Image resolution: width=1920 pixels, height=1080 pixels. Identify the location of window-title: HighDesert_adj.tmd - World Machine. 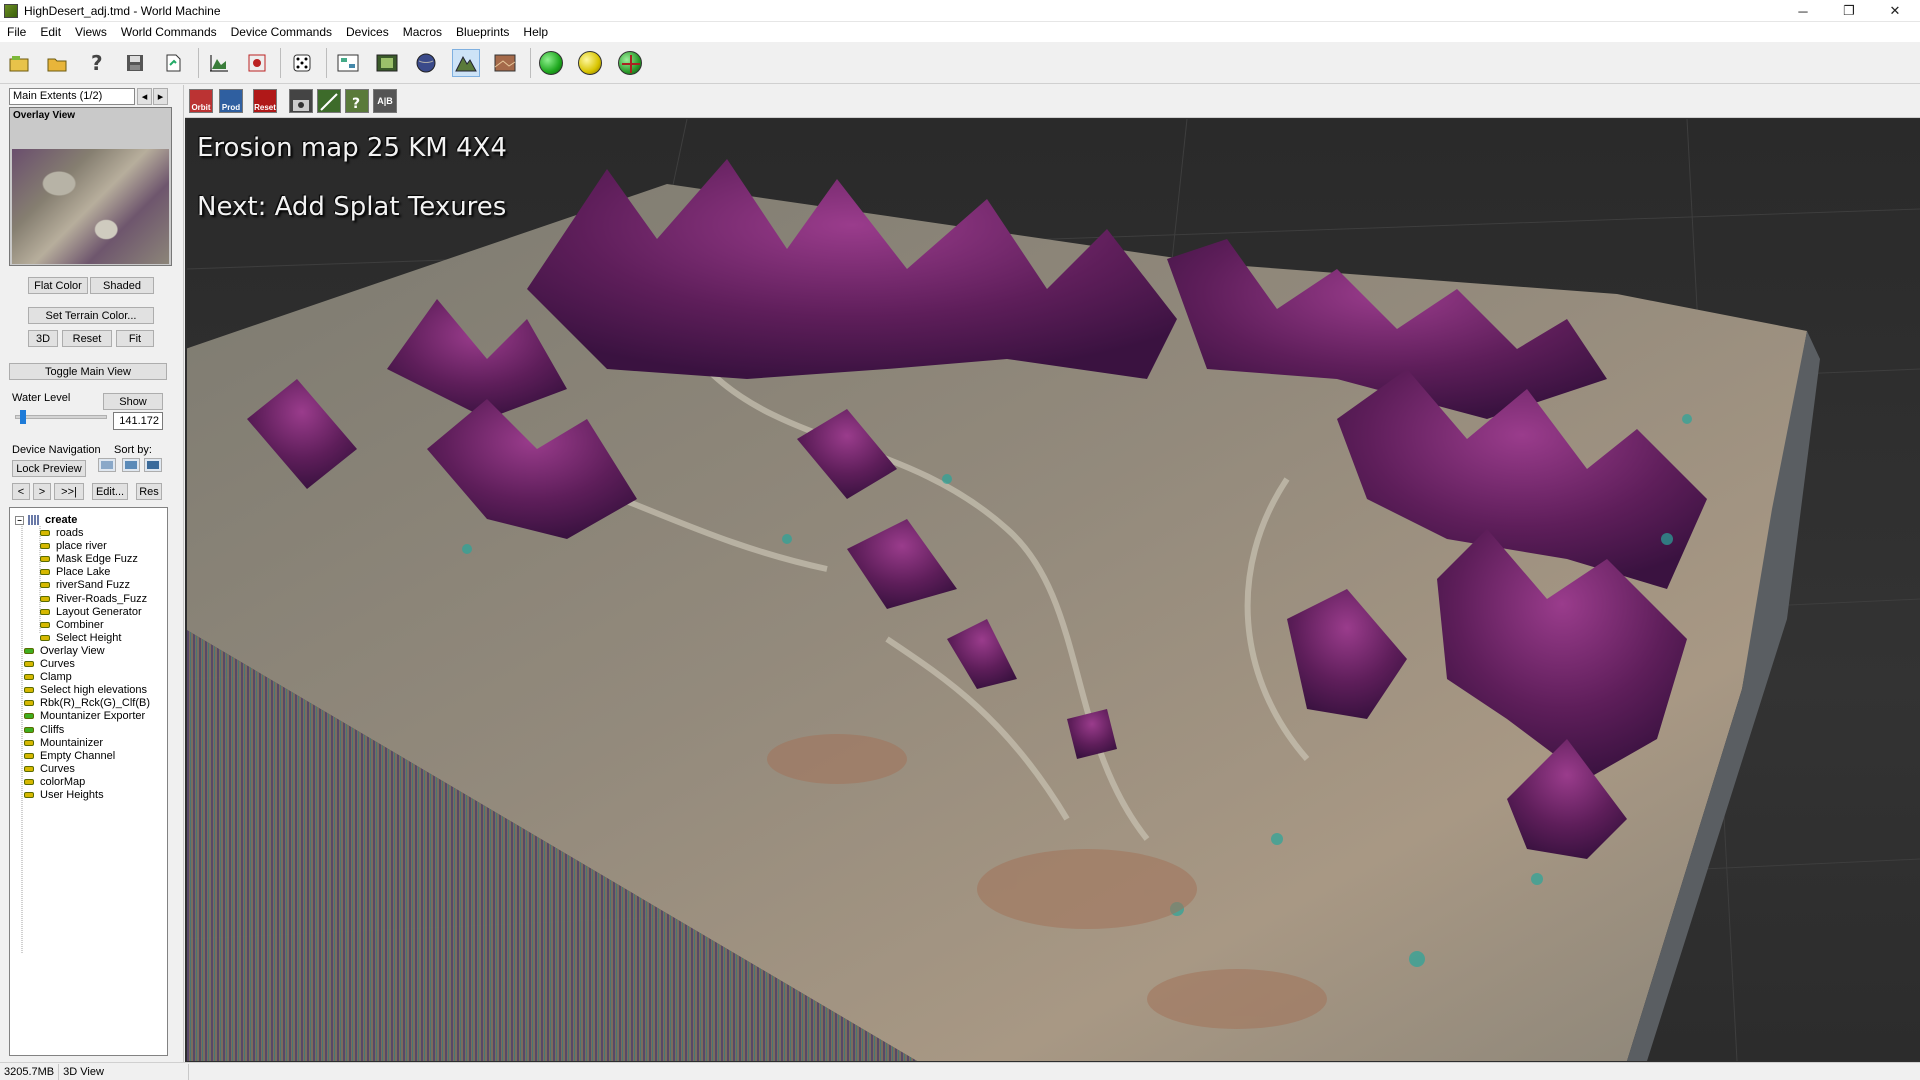
(122, 10).